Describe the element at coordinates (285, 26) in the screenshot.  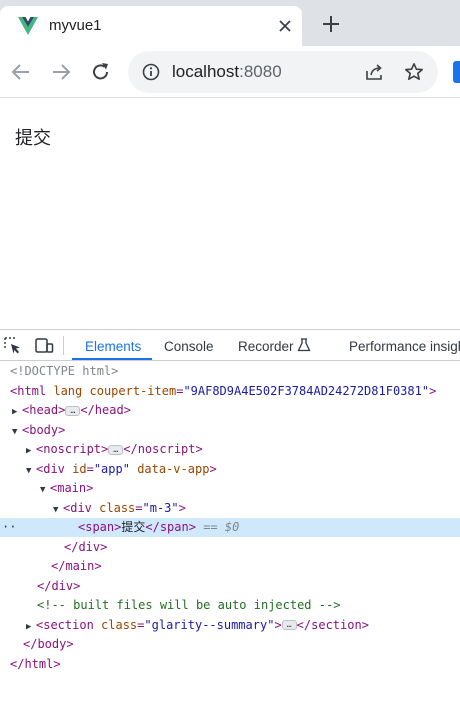
I see `close-icon` at that location.